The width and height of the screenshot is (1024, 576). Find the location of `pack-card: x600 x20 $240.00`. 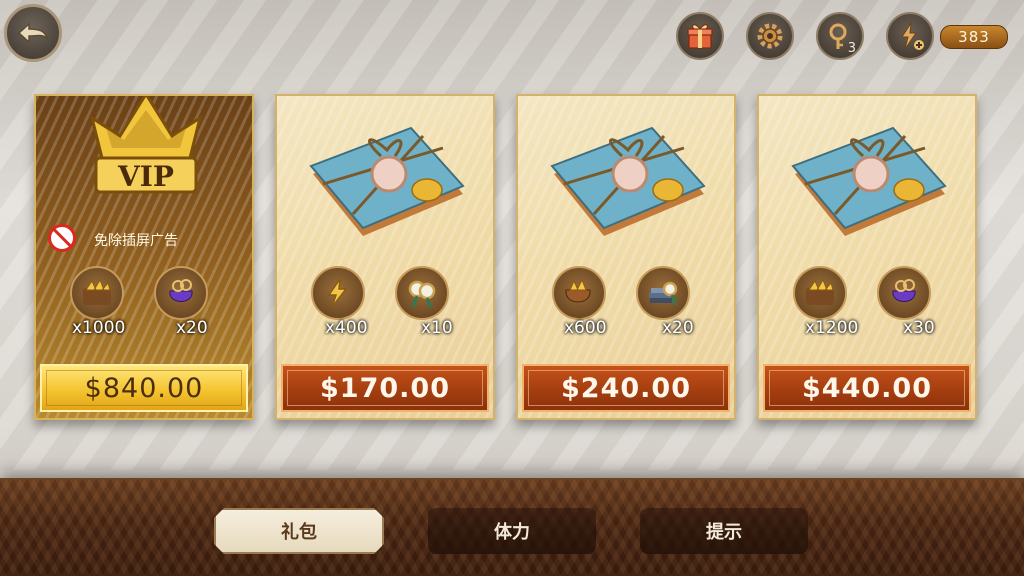

pack-card: x600 x20 $240.00 is located at coordinates (626, 257).